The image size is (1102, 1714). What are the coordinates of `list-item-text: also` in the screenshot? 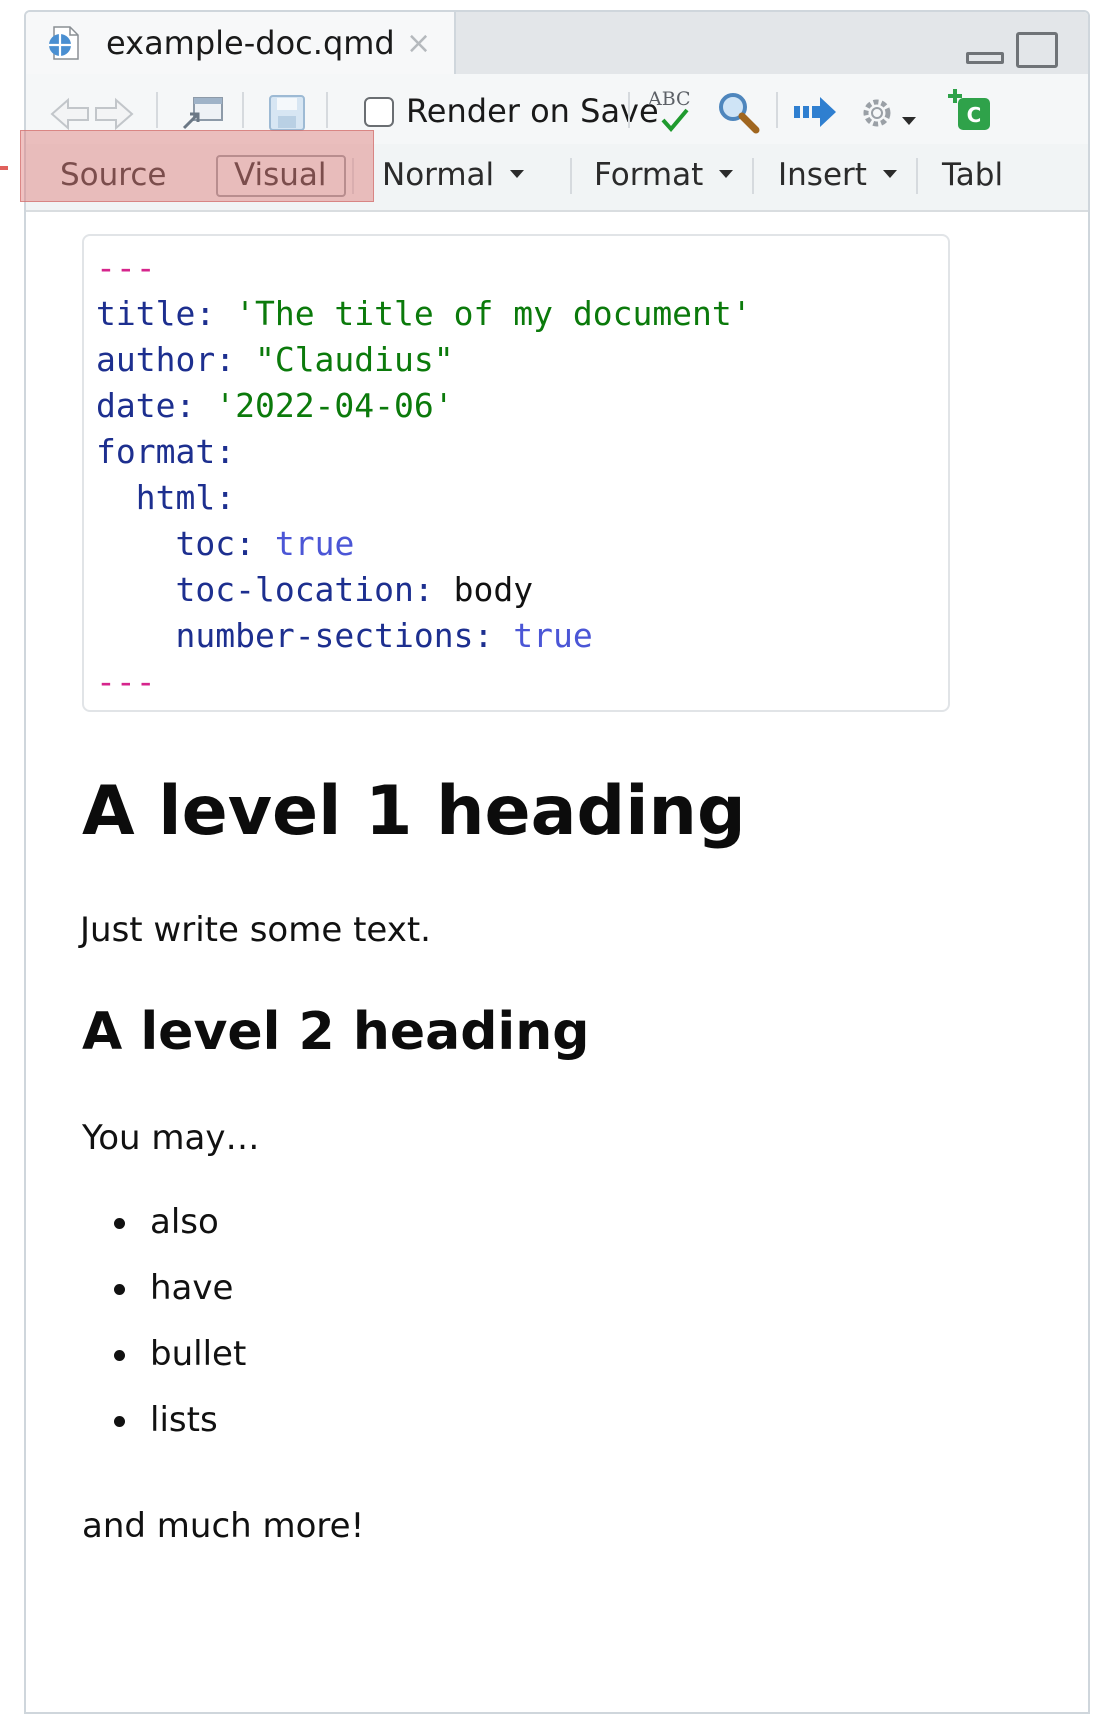 It's located at (184, 1222).